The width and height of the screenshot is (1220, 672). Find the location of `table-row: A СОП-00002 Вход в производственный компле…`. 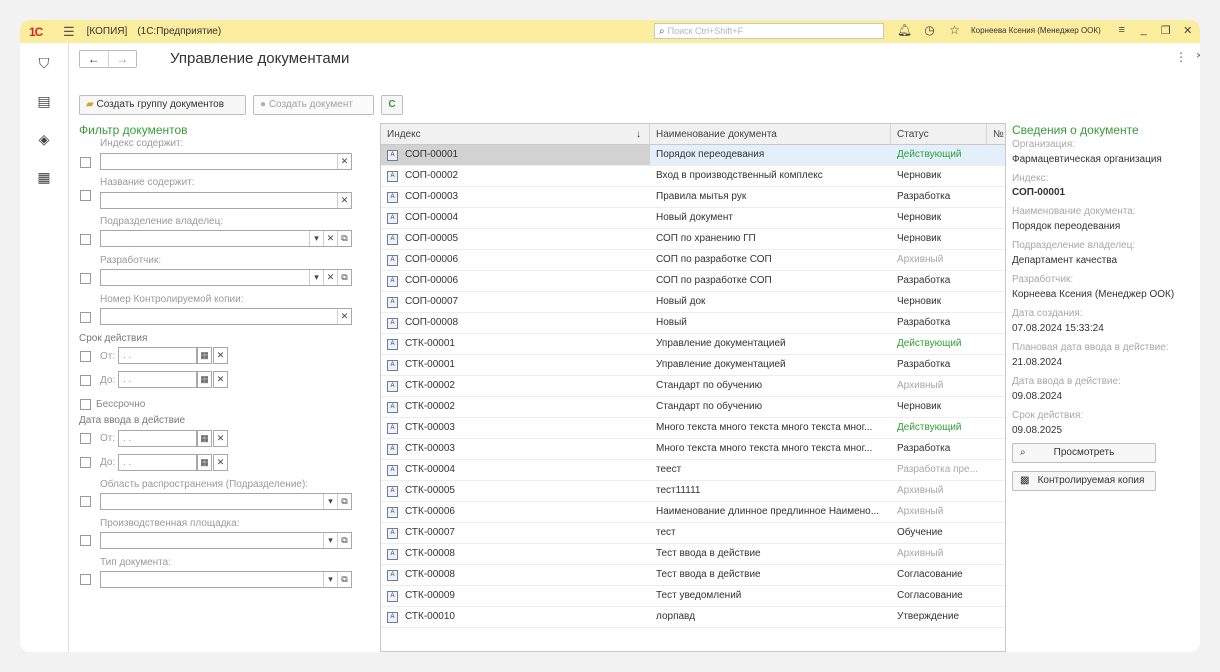

table-row: A СОП-00002 Вход в производственный компле… is located at coordinates (693, 176).